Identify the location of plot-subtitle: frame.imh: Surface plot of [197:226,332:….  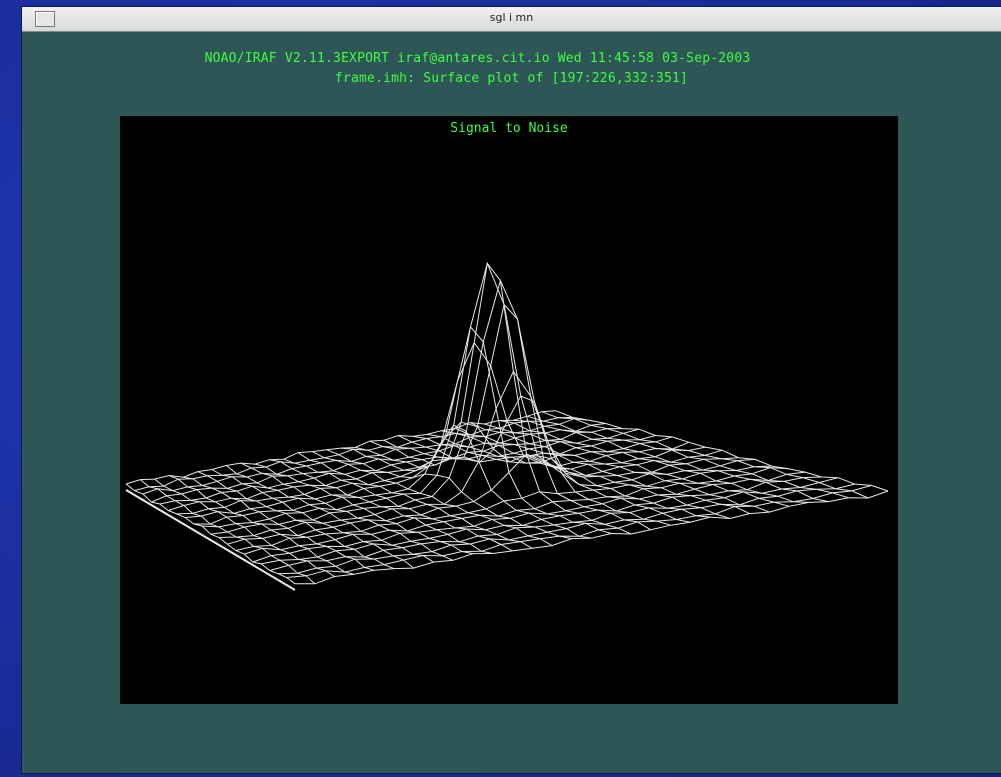
(511, 78).